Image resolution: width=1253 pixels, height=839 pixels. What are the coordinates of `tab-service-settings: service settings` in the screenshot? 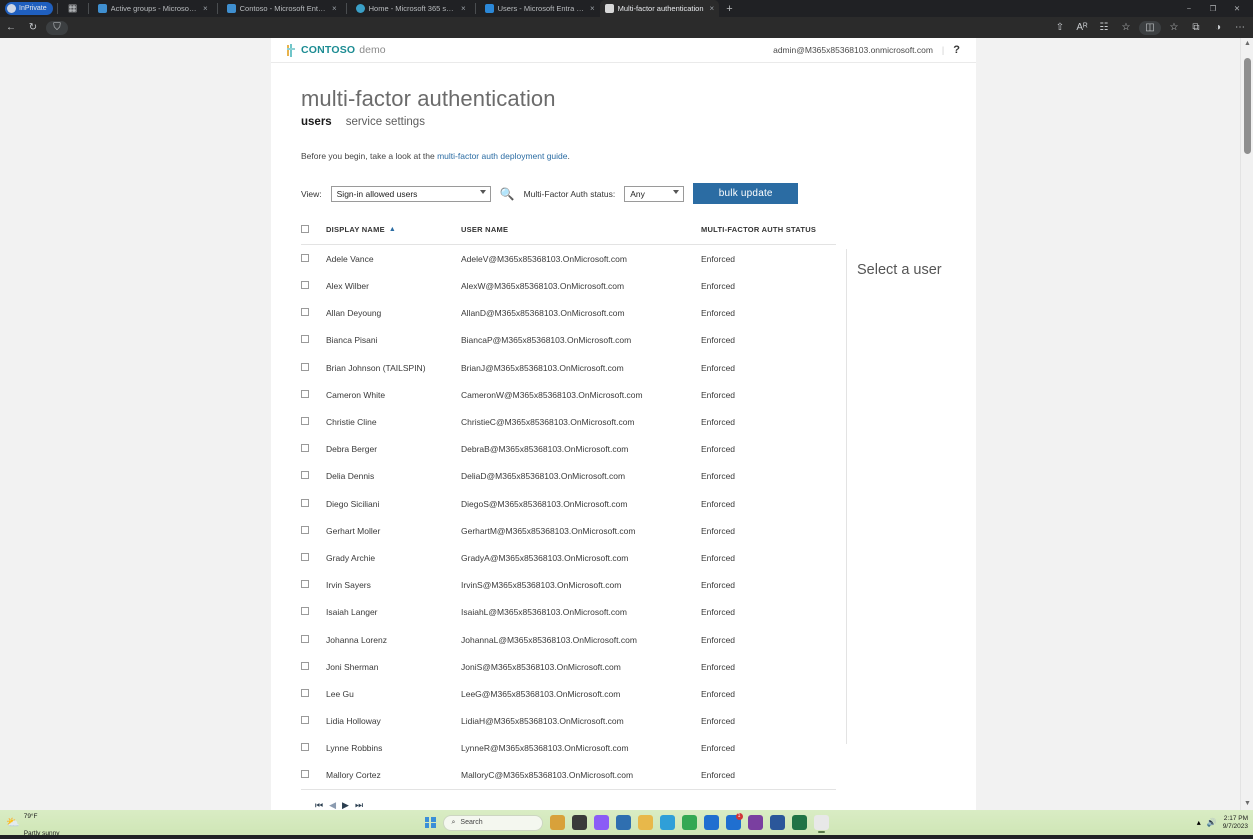 It's located at (385, 122).